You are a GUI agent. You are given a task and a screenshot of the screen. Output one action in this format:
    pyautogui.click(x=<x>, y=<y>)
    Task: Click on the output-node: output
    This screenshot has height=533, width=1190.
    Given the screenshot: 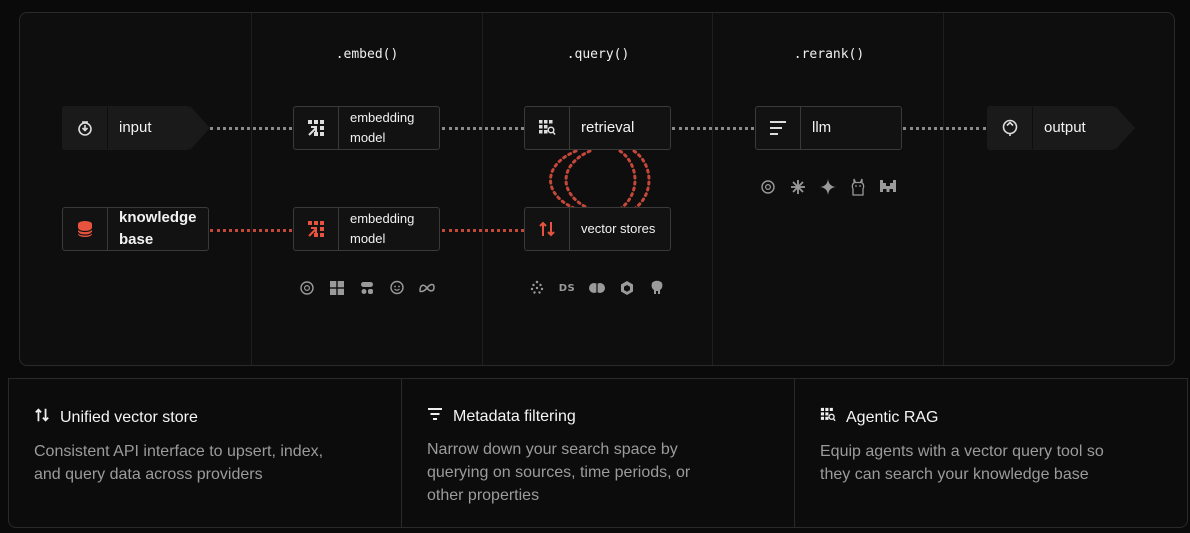 What is the action you would take?
    pyautogui.click(x=1051, y=128)
    